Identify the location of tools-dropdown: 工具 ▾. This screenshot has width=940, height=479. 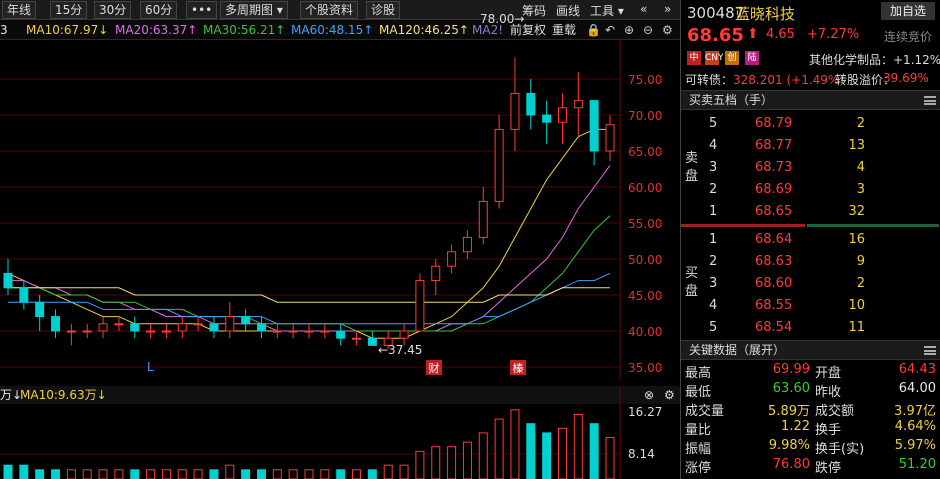
(607, 10).